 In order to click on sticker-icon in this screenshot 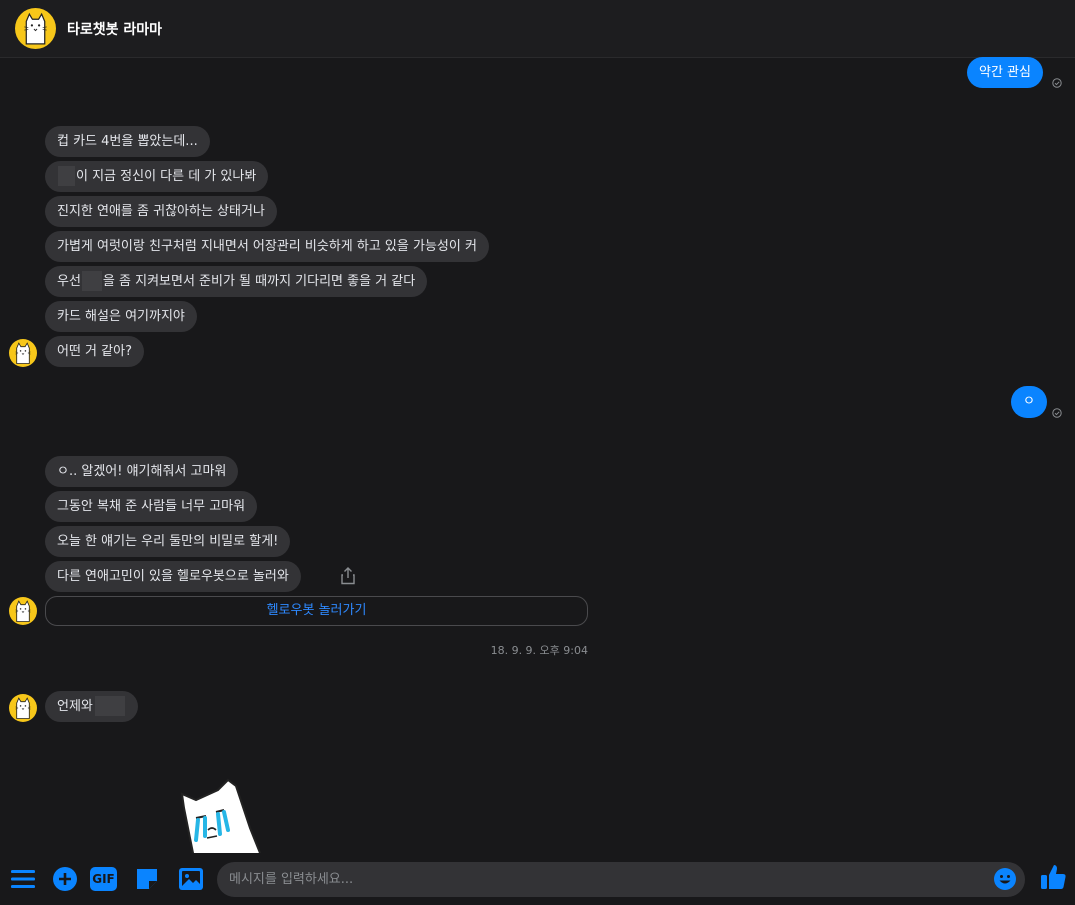, I will do `click(147, 879)`.